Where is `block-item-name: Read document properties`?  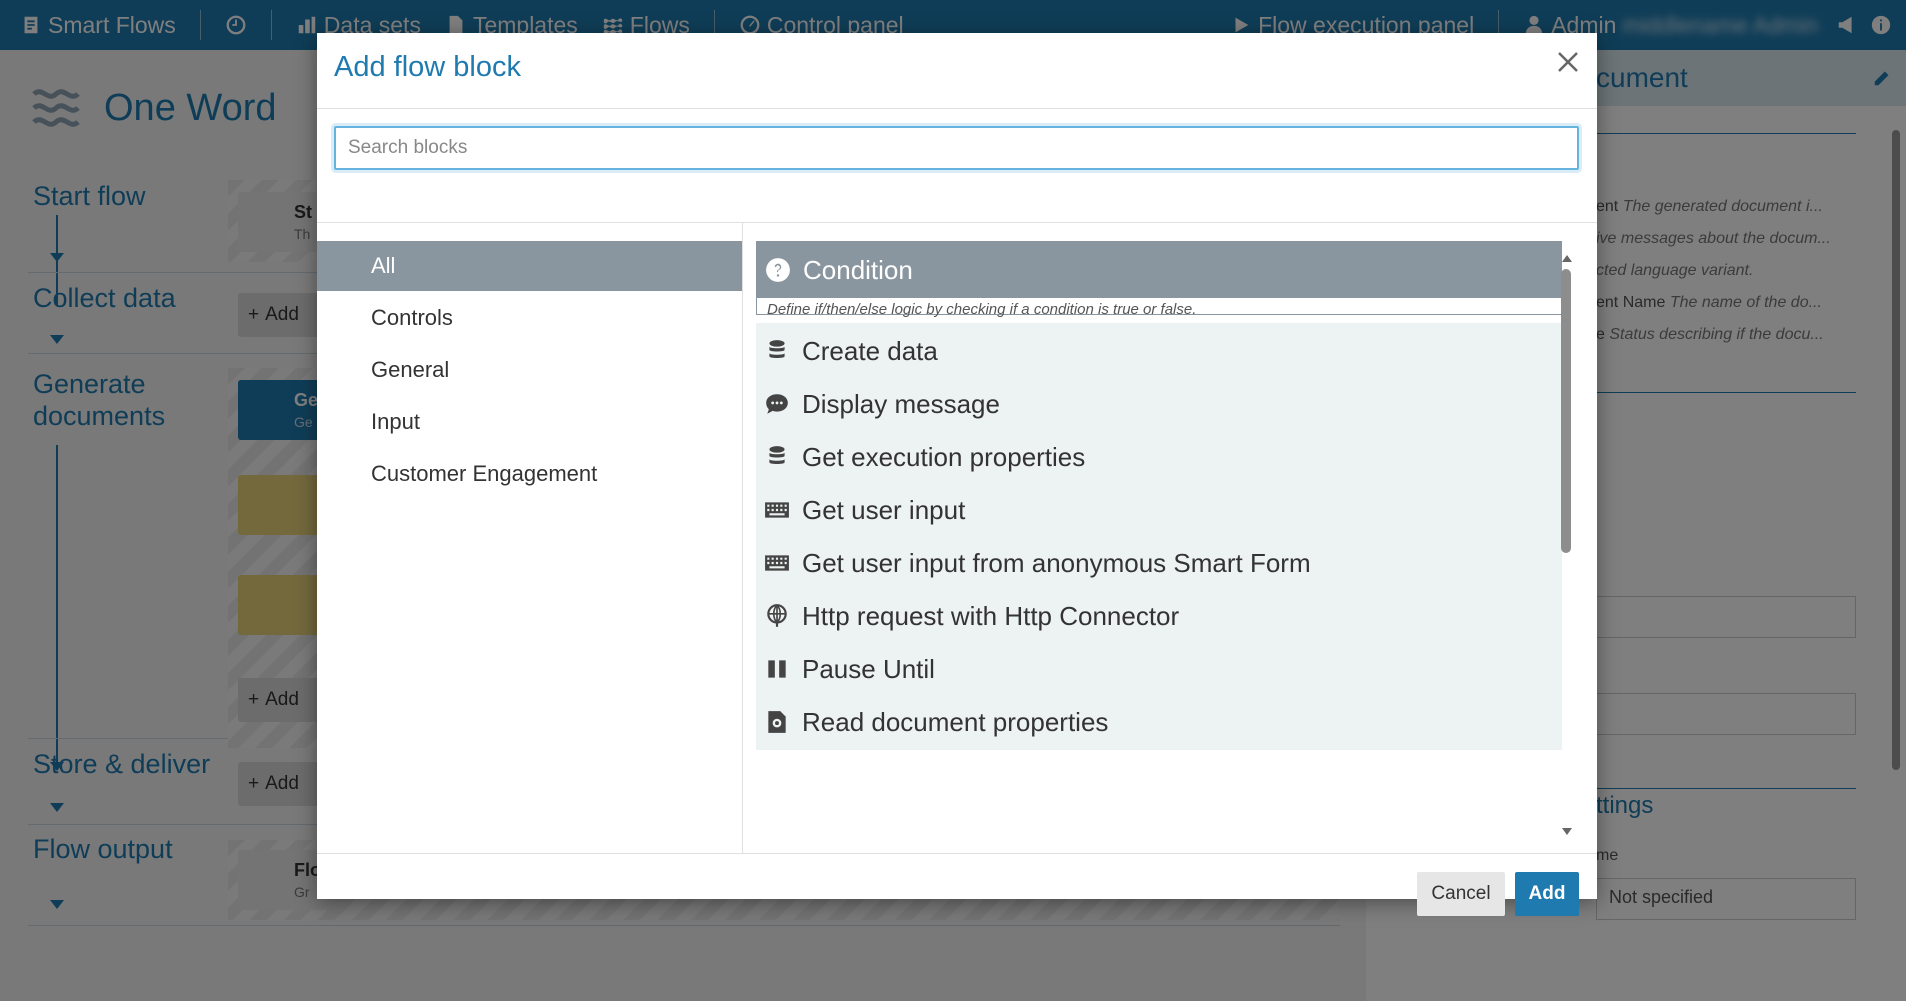 block-item-name: Read document properties is located at coordinates (955, 721).